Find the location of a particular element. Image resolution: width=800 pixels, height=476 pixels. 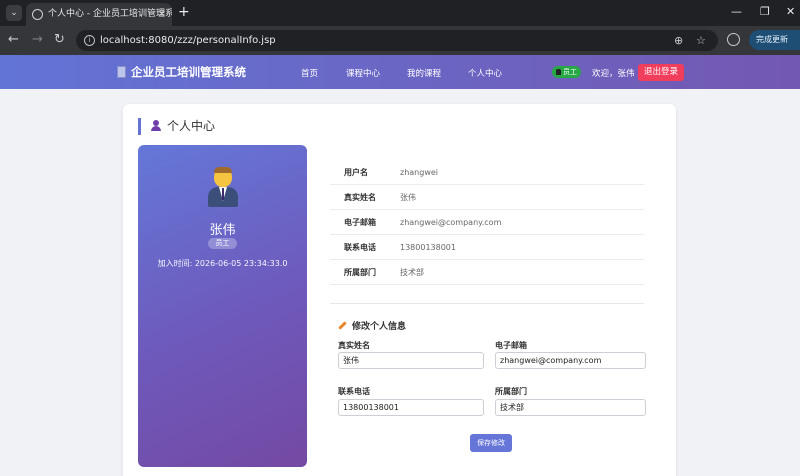

forward-button: → is located at coordinates (37, 40).